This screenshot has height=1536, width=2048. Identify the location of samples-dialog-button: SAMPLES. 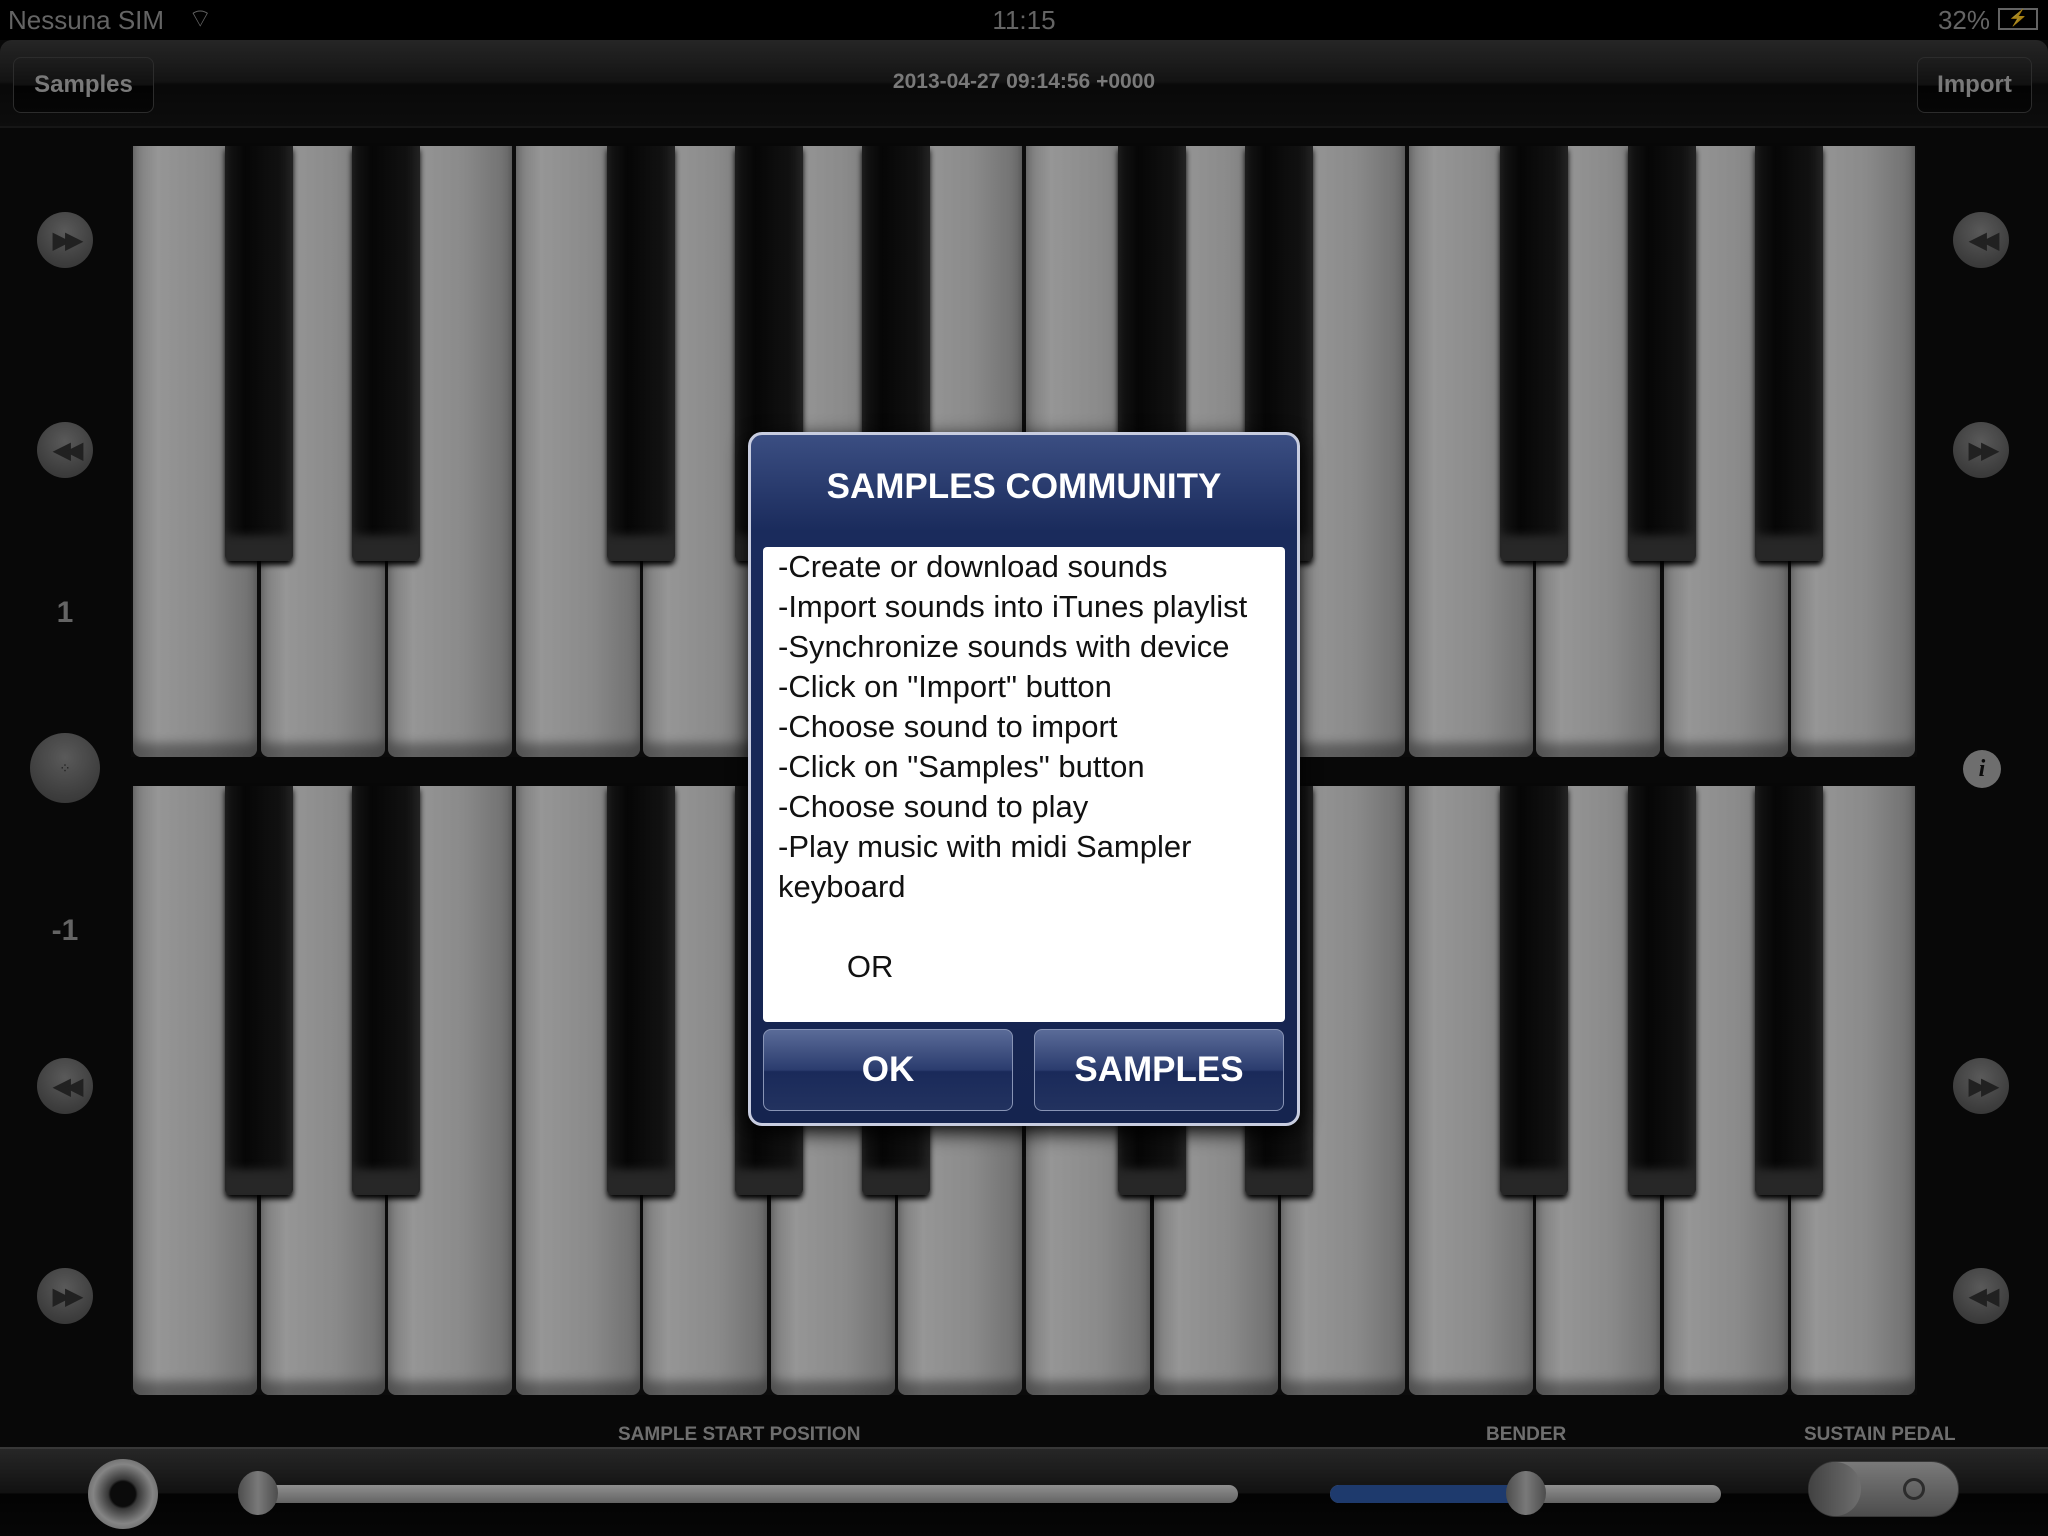
(1159, 1070).